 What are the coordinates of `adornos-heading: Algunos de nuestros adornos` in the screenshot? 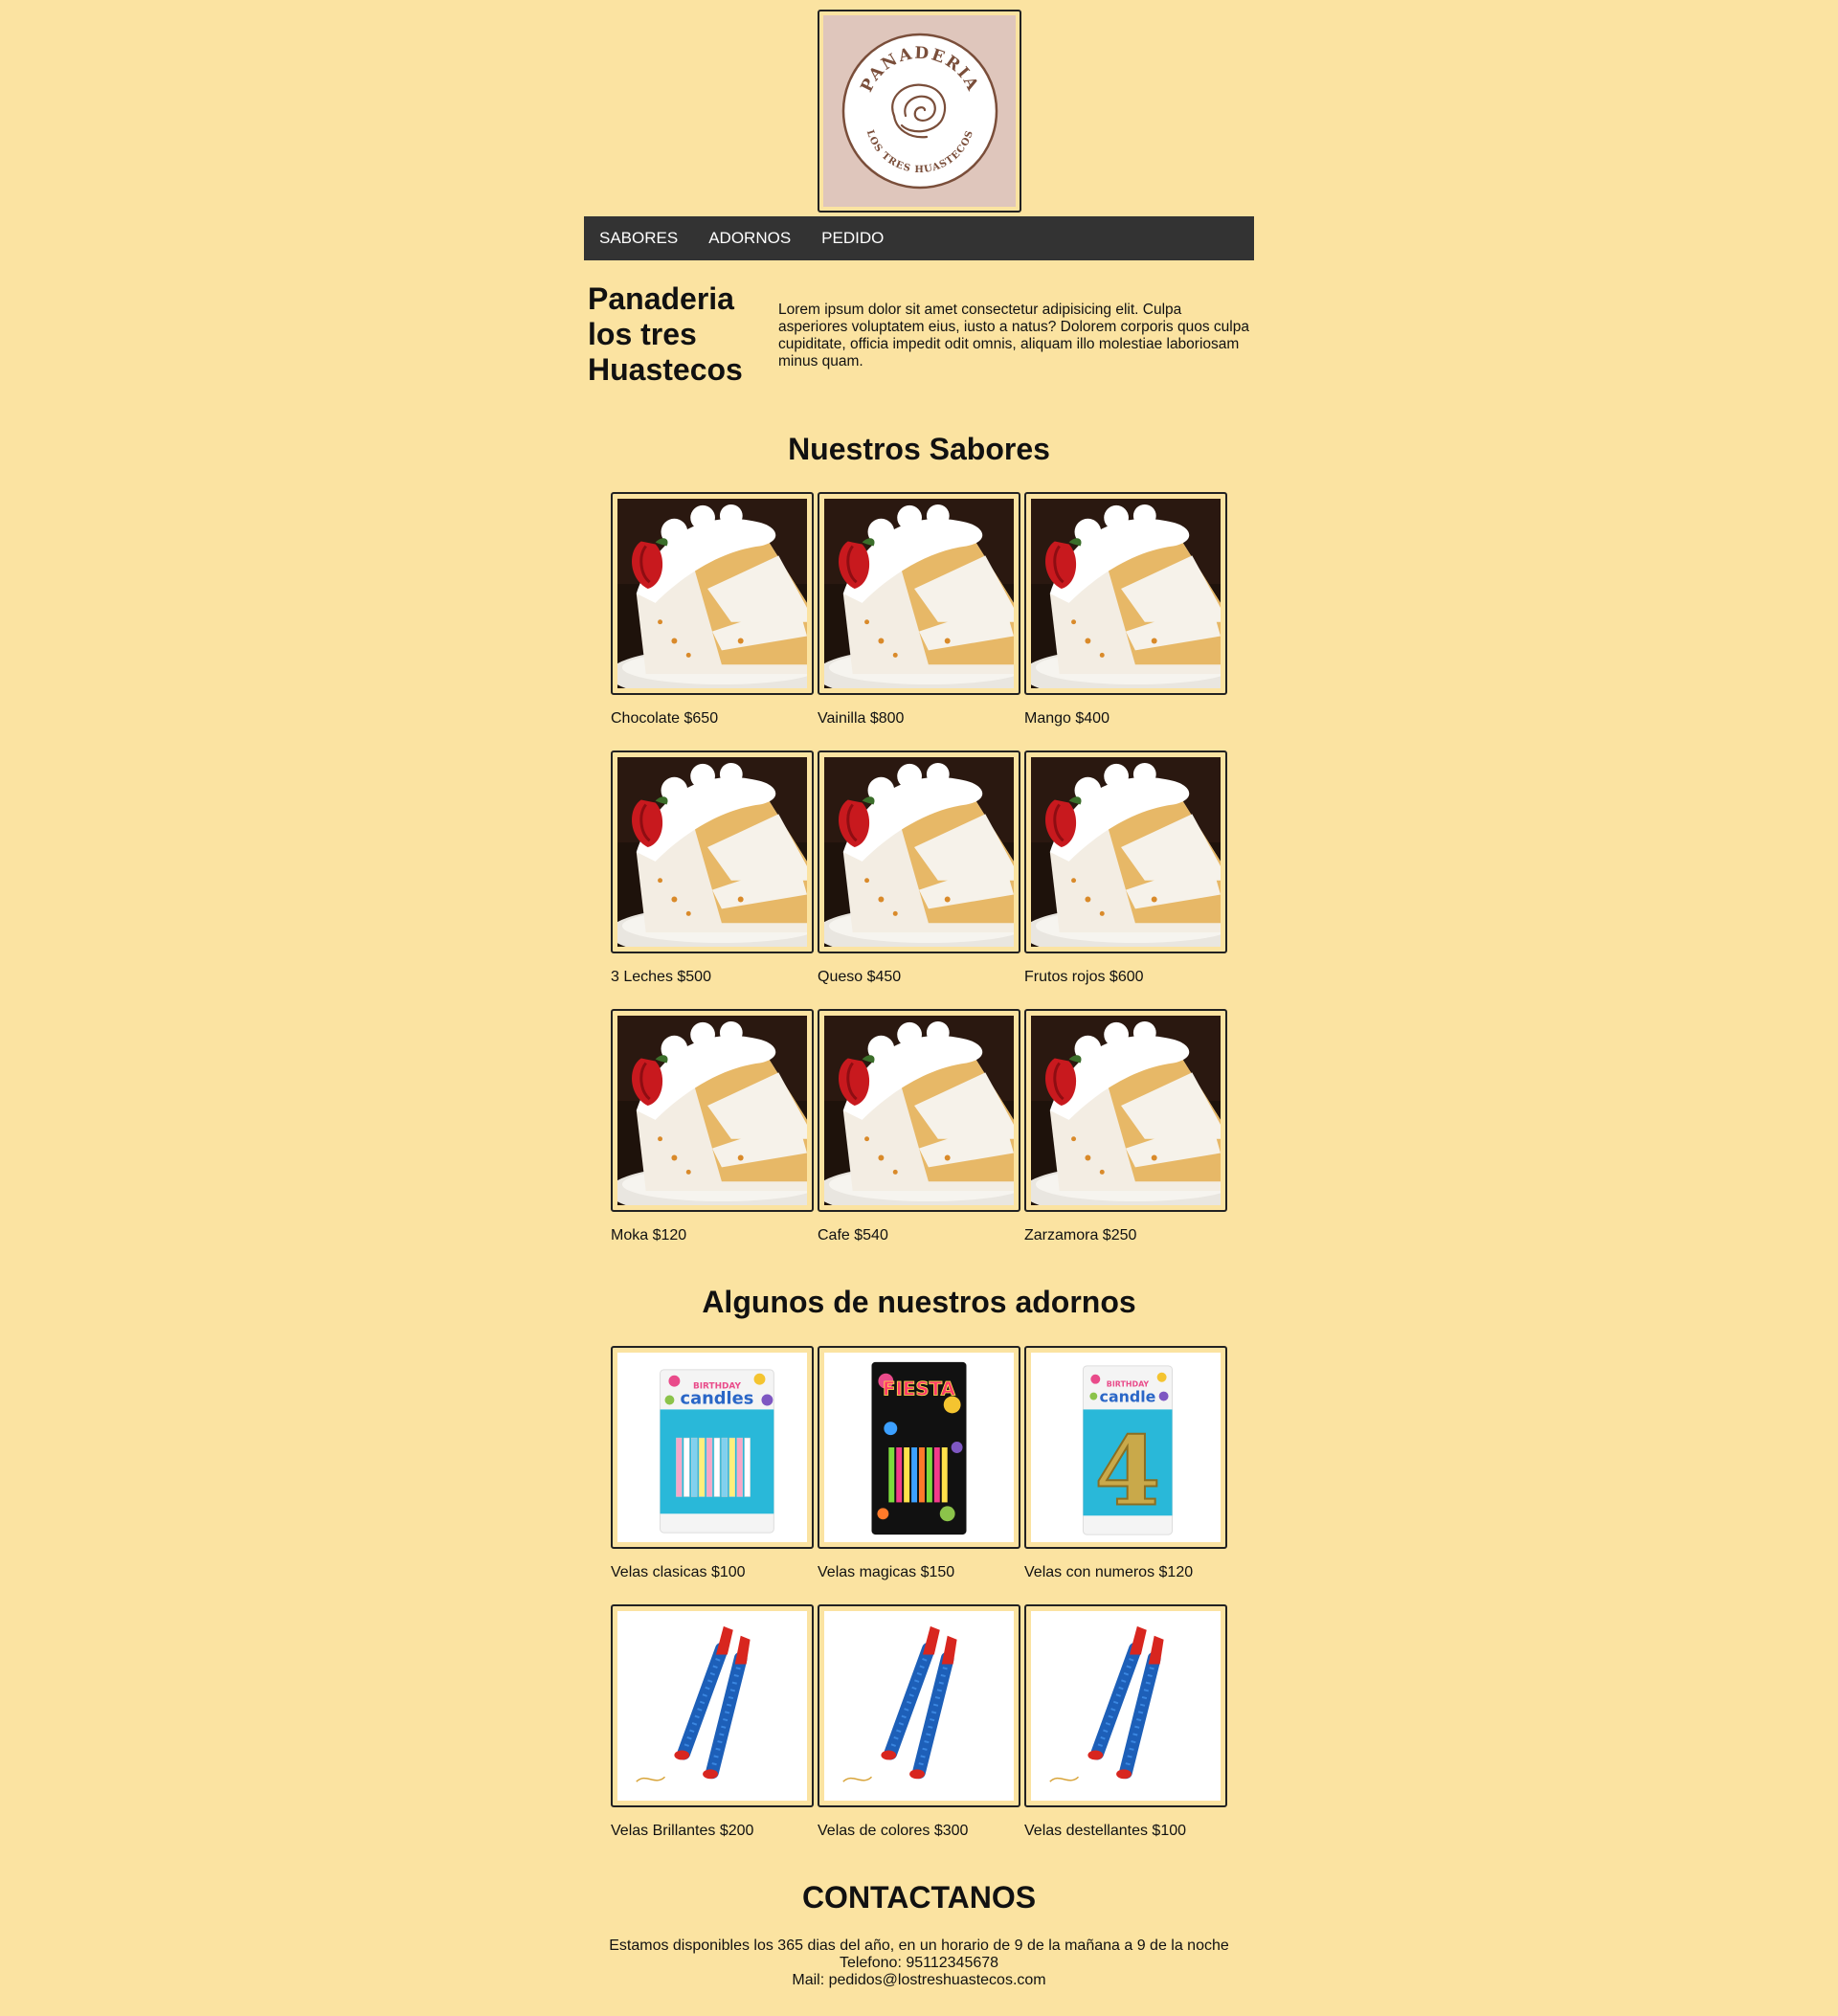 It's located at (919, 1302).